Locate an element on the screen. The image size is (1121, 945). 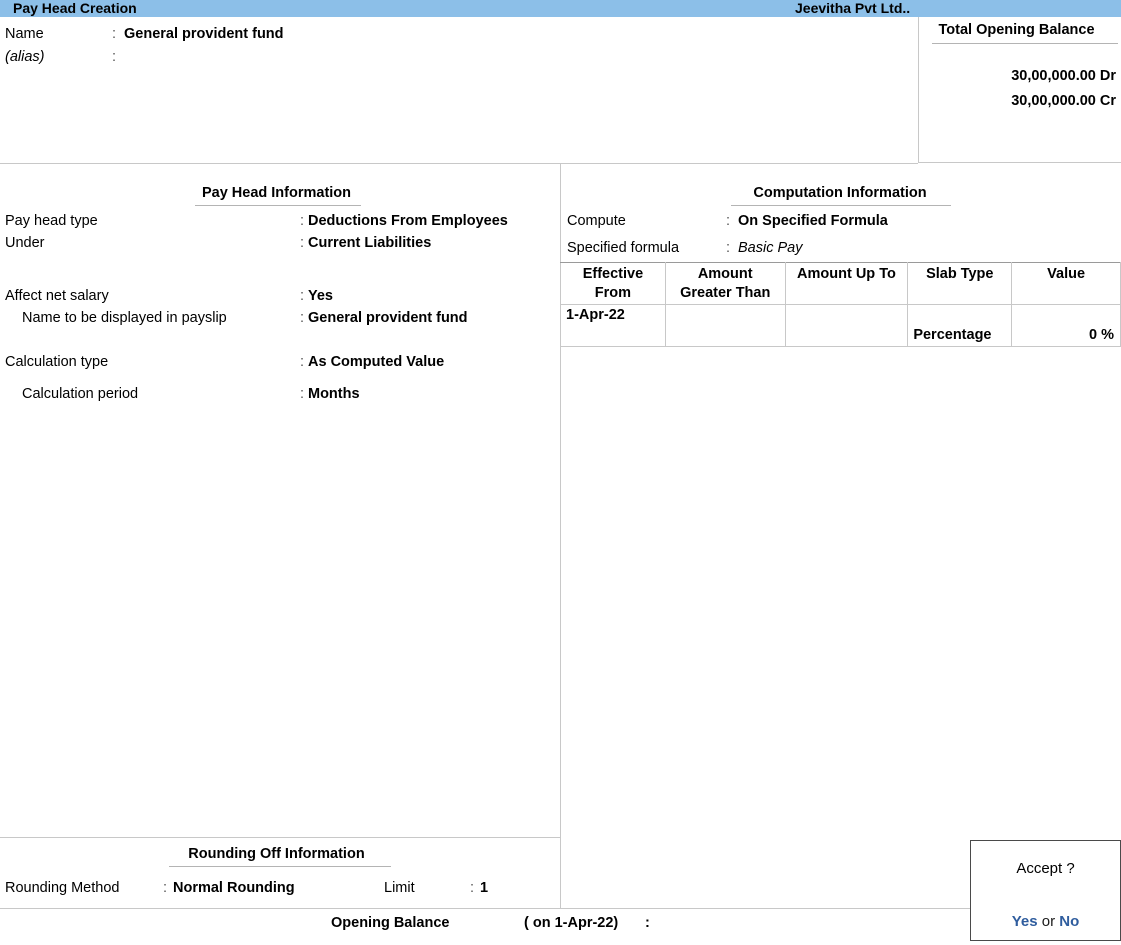
alias-label: (alias) is located at coordinates (25, 57).